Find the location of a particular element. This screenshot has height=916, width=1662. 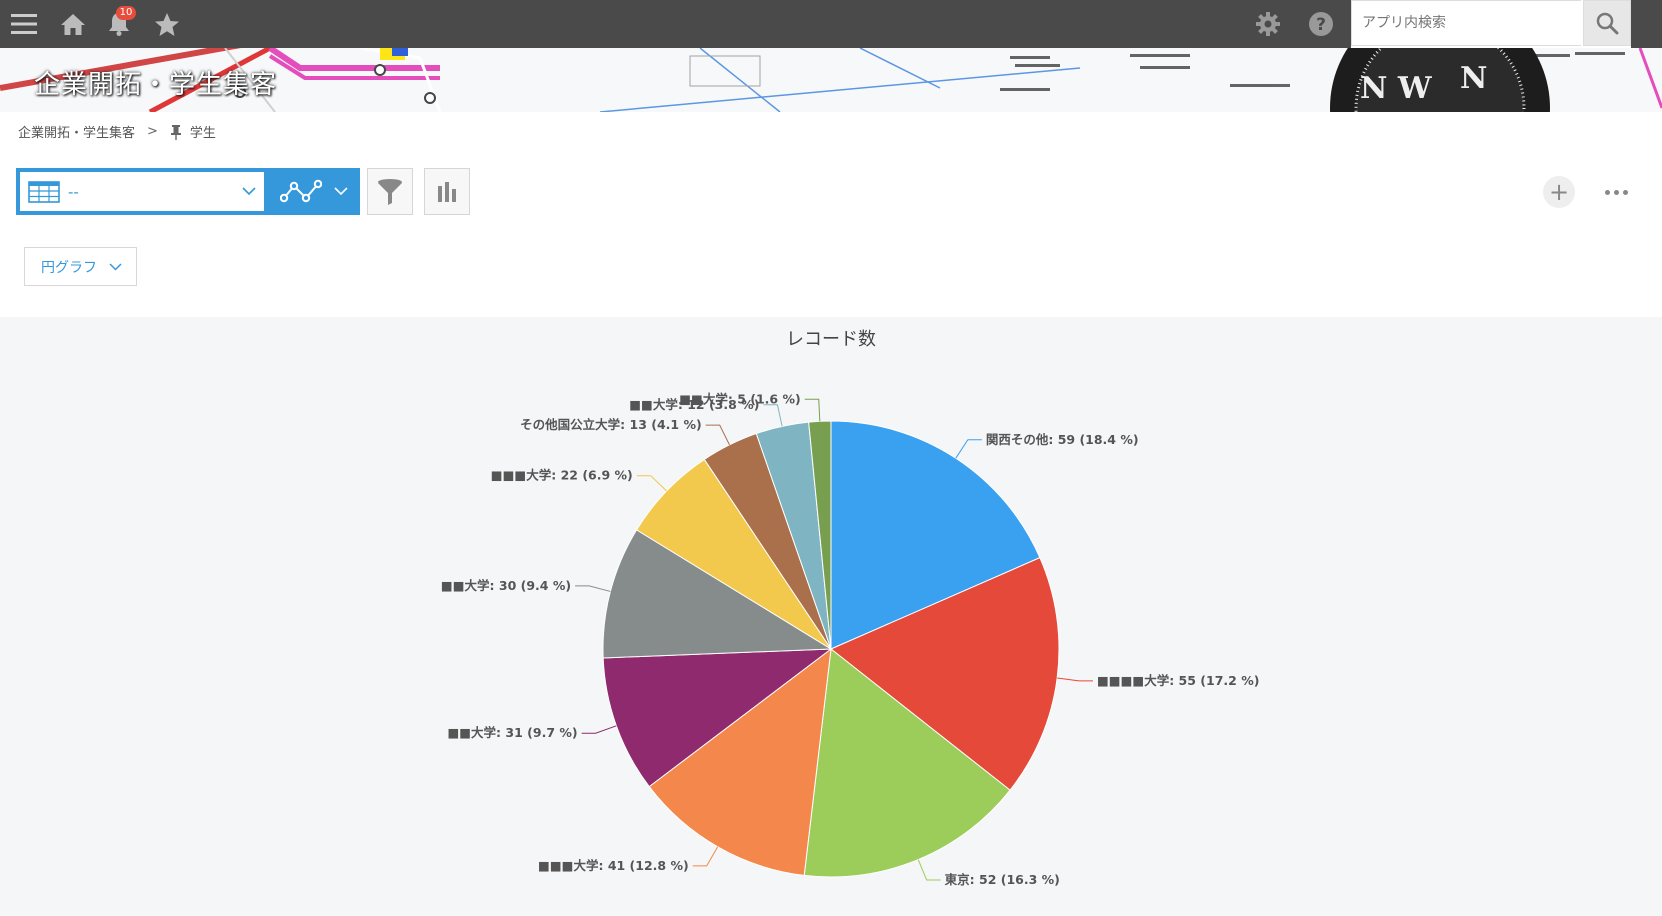

search-box is located at coordinates (1491, 24).